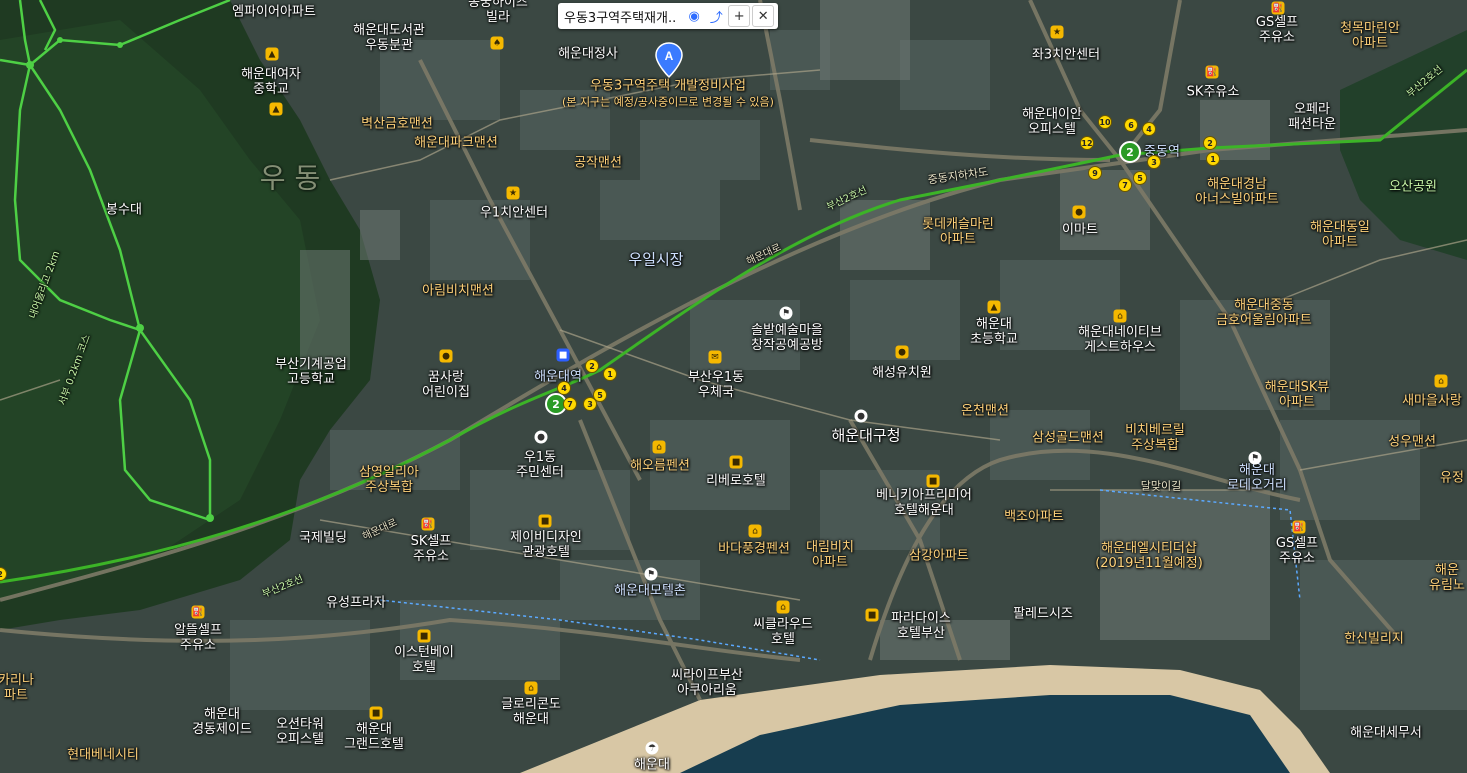 This screenshot has width=1467, height=773. What do you see at coordinates (356, 603) in the screenshot?
I see `label-yuseong: 유성프라자` at bounding box center [356, 603].